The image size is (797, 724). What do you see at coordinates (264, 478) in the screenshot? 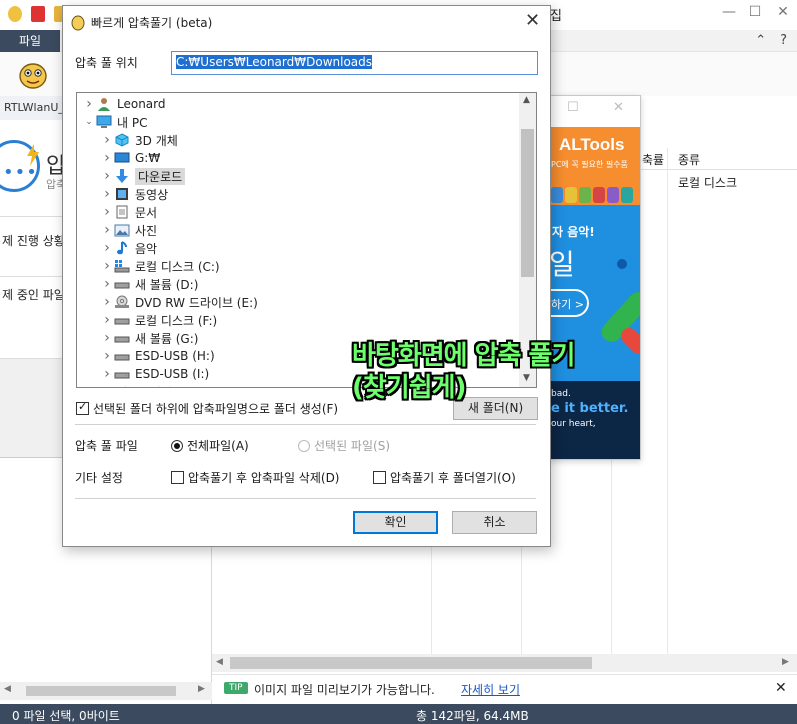
I see `delete-after-label: 압축풀기 후 압축파일 삭제(D)` at bounding box center [264, 478].